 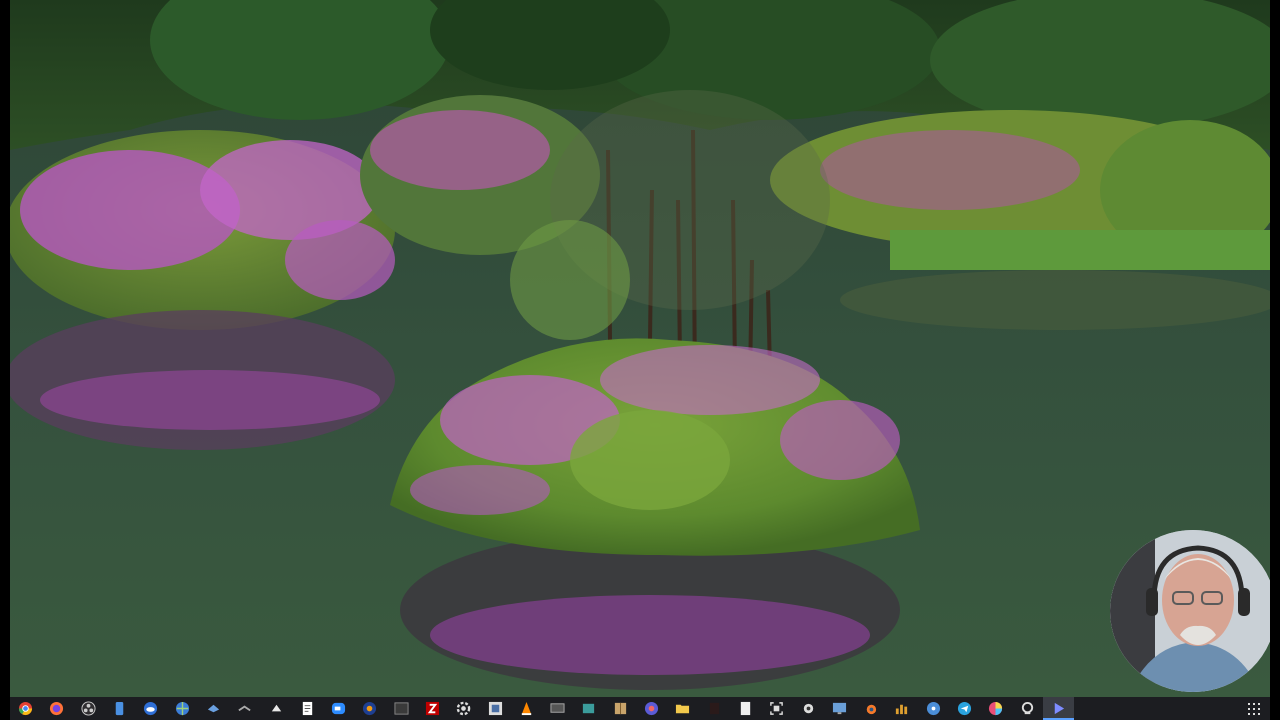 I want to click on bird-icon, so click(x=213, y=708).